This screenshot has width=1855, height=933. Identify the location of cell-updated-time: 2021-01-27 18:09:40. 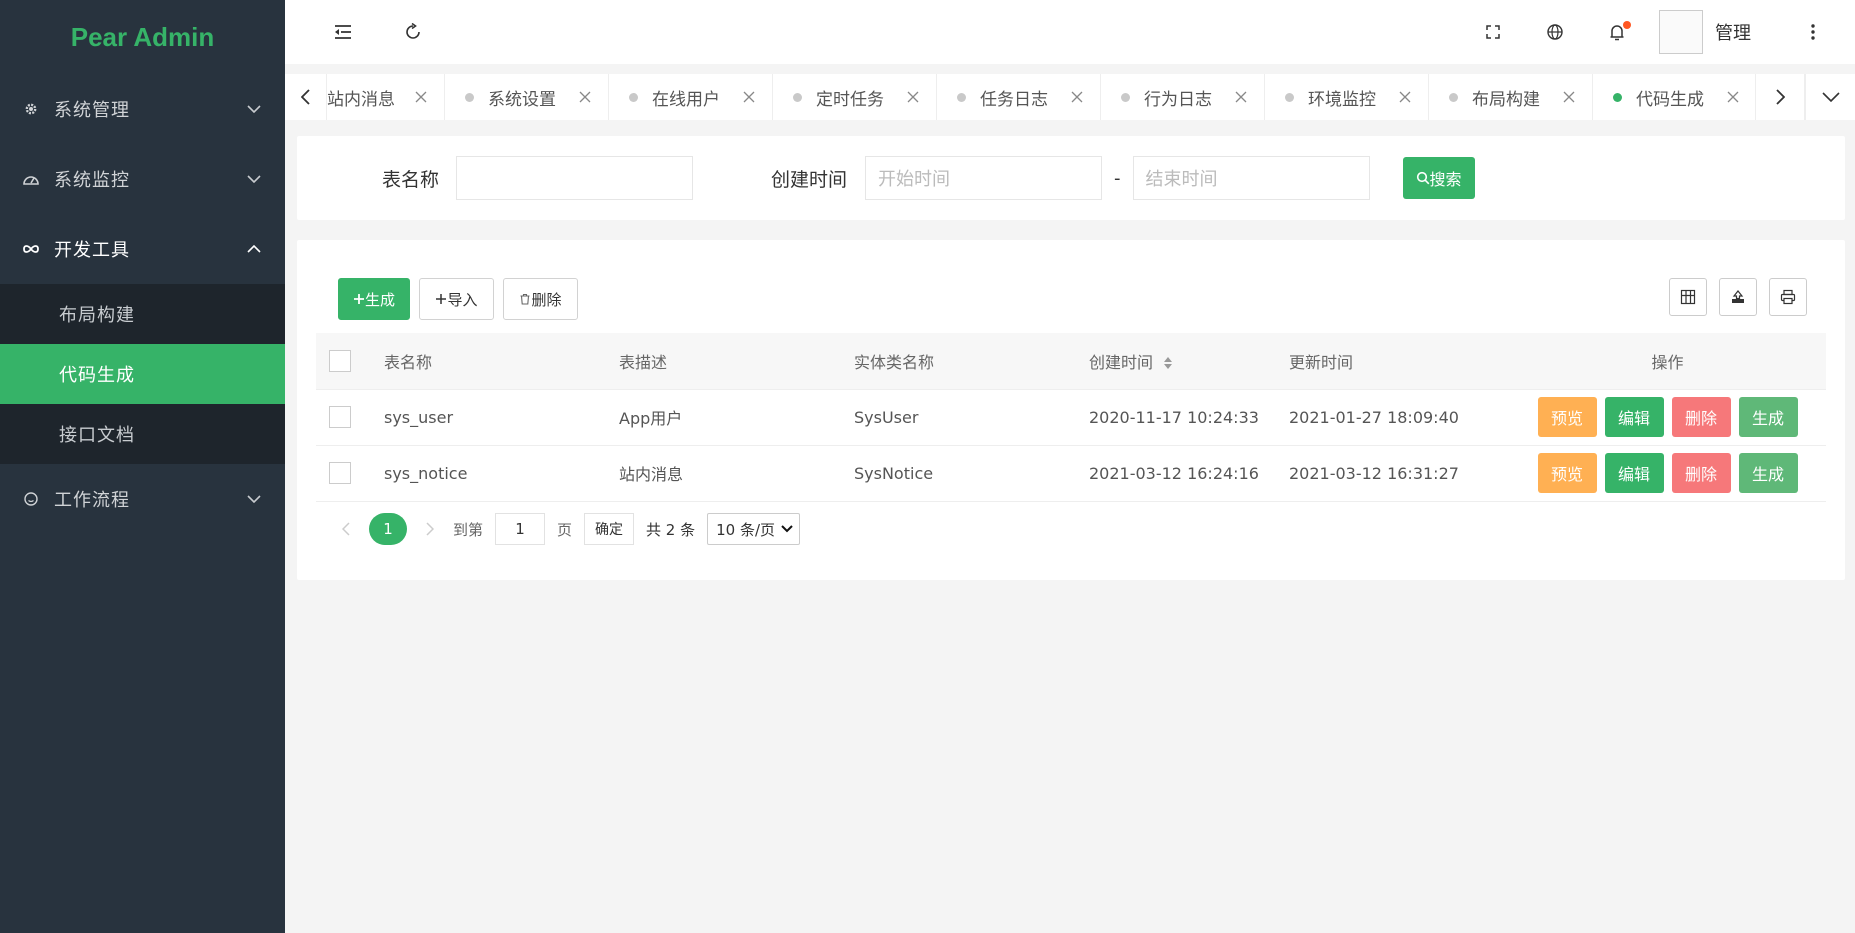
(1399, 417).